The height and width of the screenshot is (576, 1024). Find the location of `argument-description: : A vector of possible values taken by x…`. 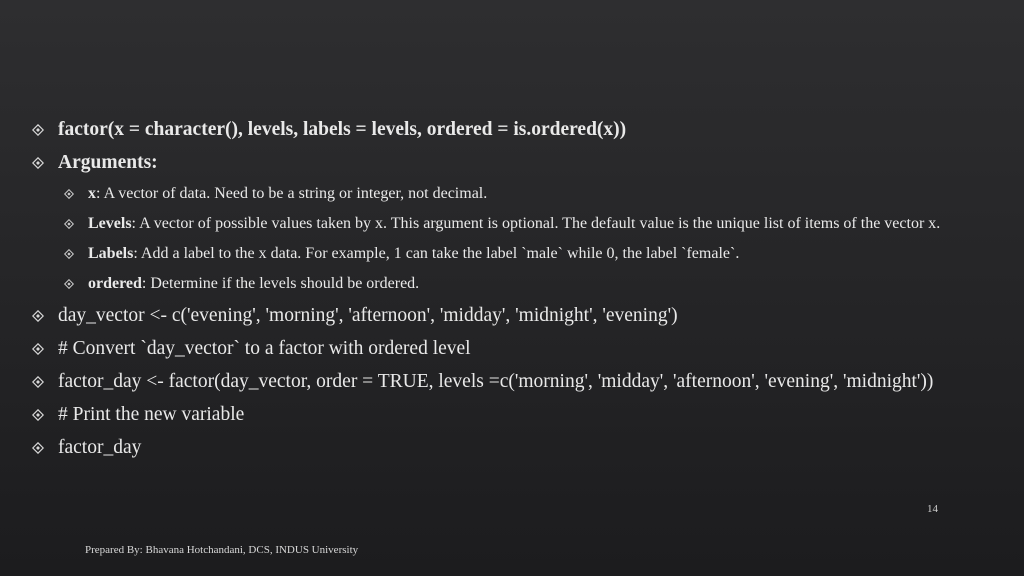

argument-description: : A vector of possible values taken by x… is located at coordinates (536, 223).